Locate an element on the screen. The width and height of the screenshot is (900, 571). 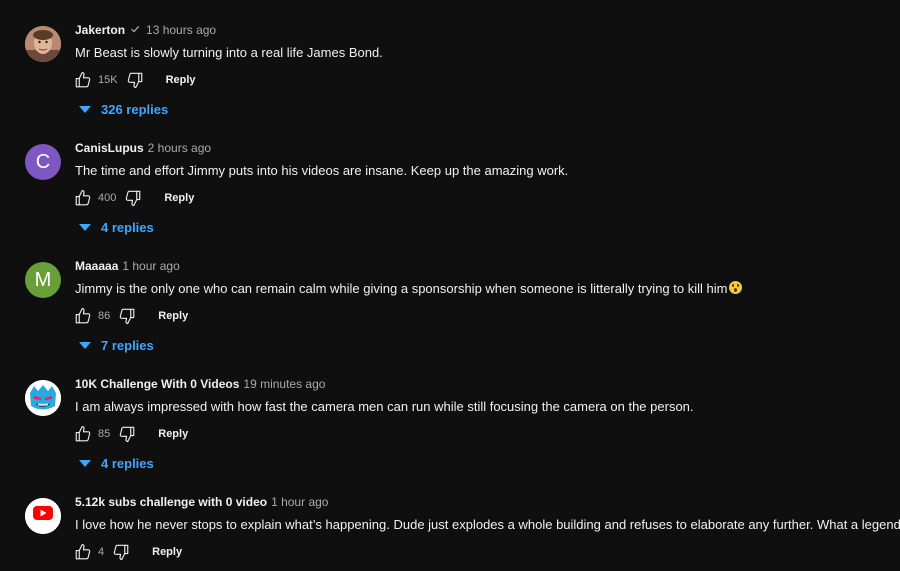
comment-header: CanisLupus 2 hours ago is located at coordinates (143, 148).